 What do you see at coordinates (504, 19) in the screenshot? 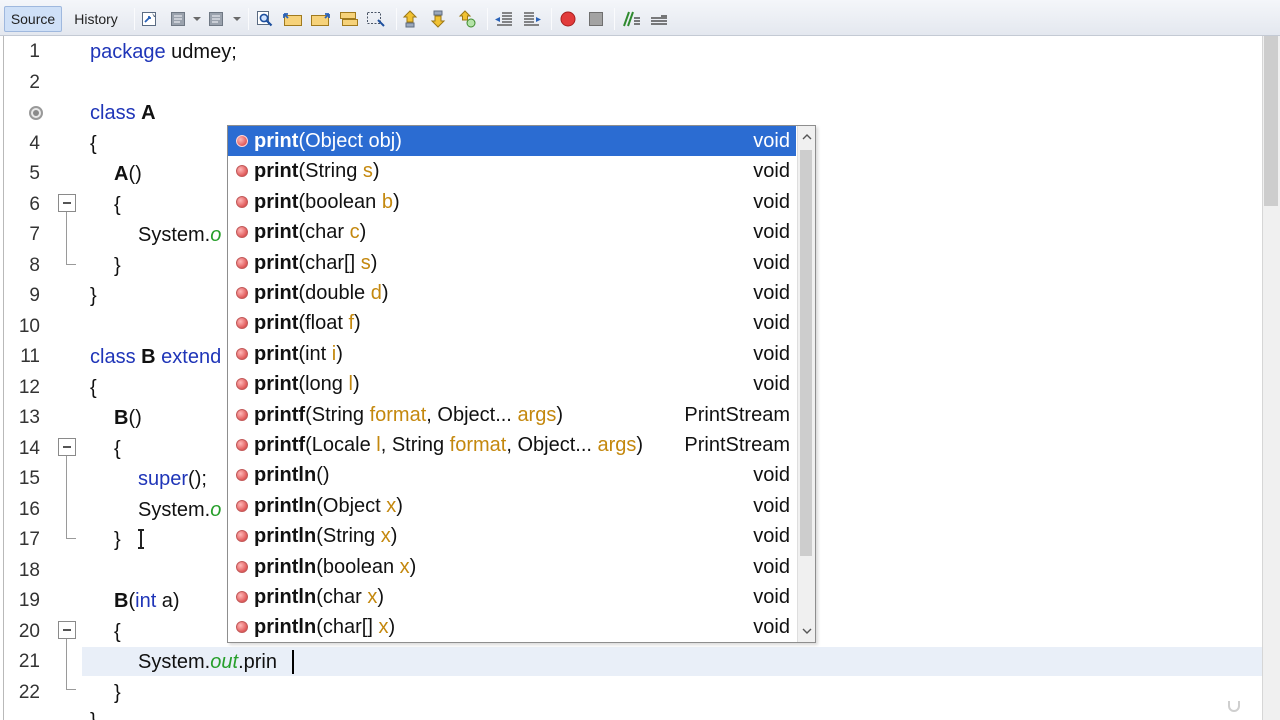
I see `shift-left-icon` at bounding box center [504, 19].